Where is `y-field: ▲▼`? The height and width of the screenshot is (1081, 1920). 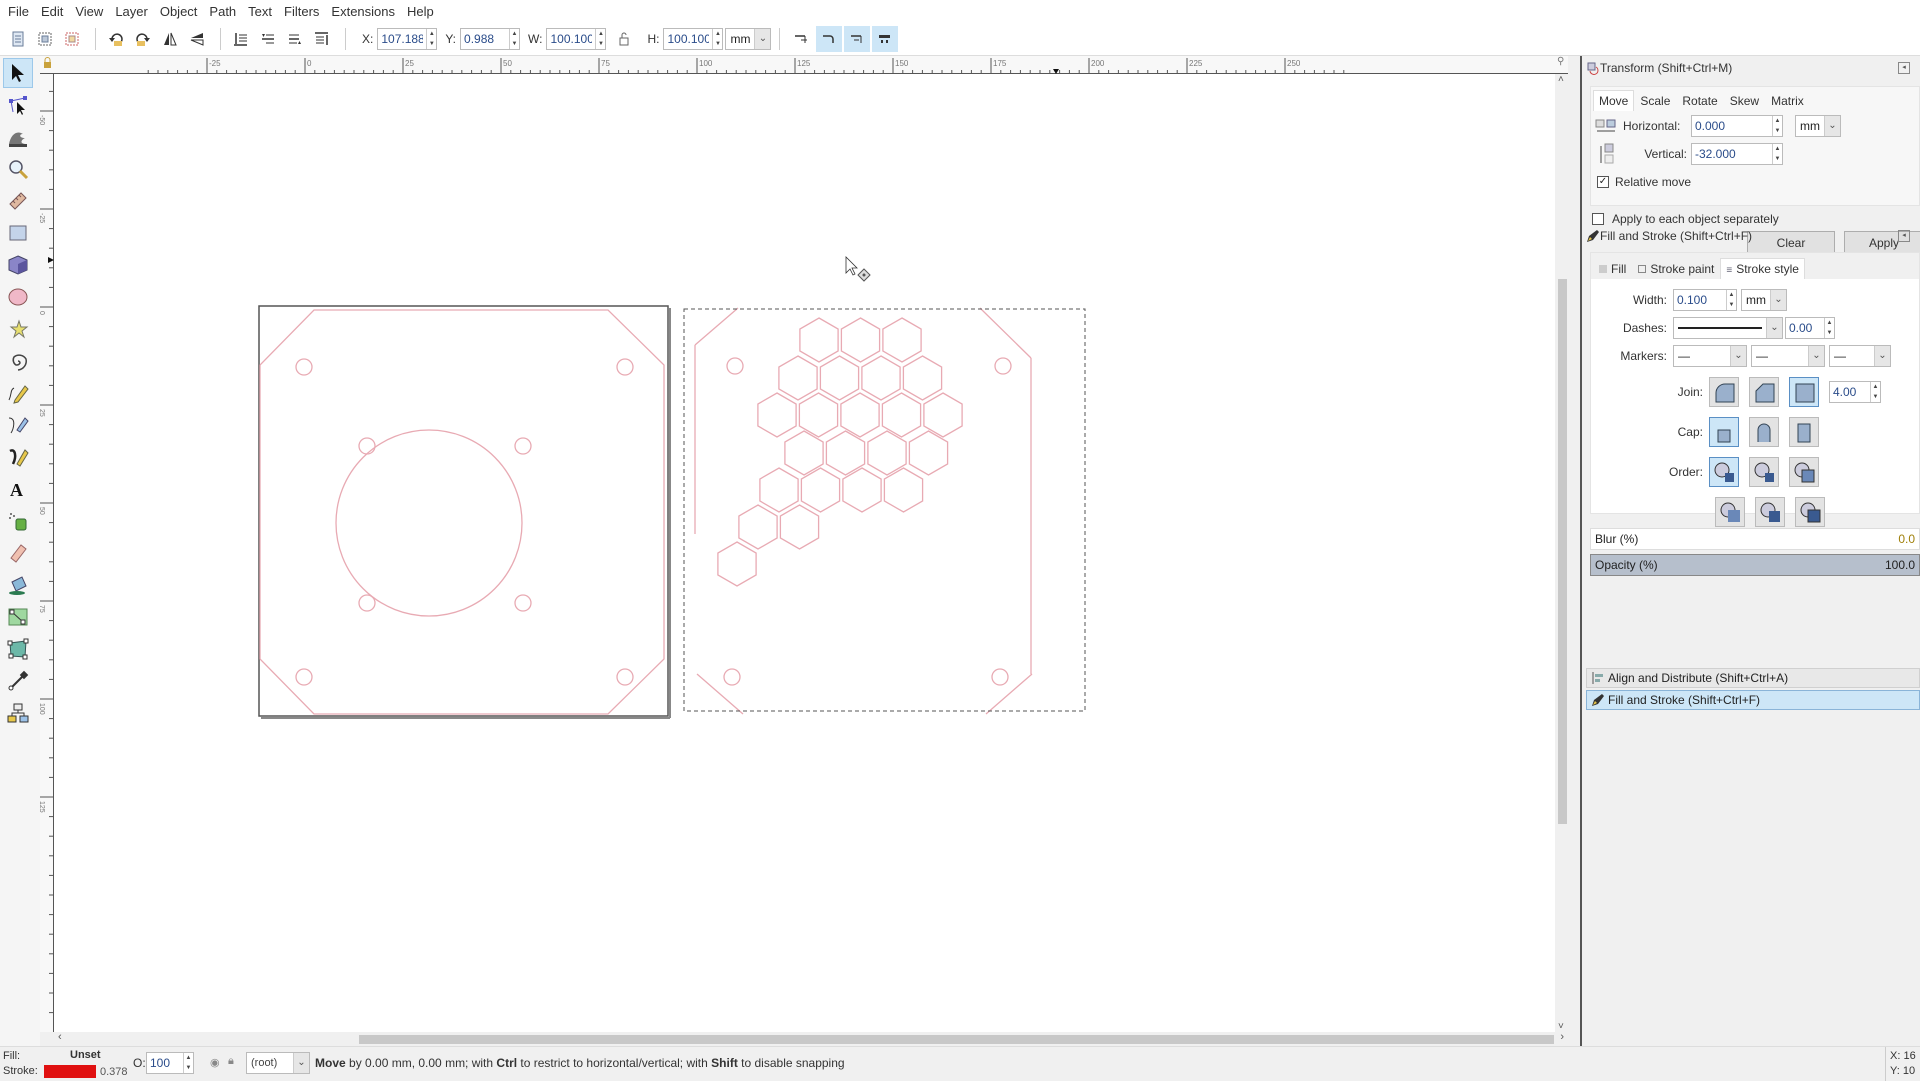
y-field: ▲▼ is located at coordinates (490, 38).